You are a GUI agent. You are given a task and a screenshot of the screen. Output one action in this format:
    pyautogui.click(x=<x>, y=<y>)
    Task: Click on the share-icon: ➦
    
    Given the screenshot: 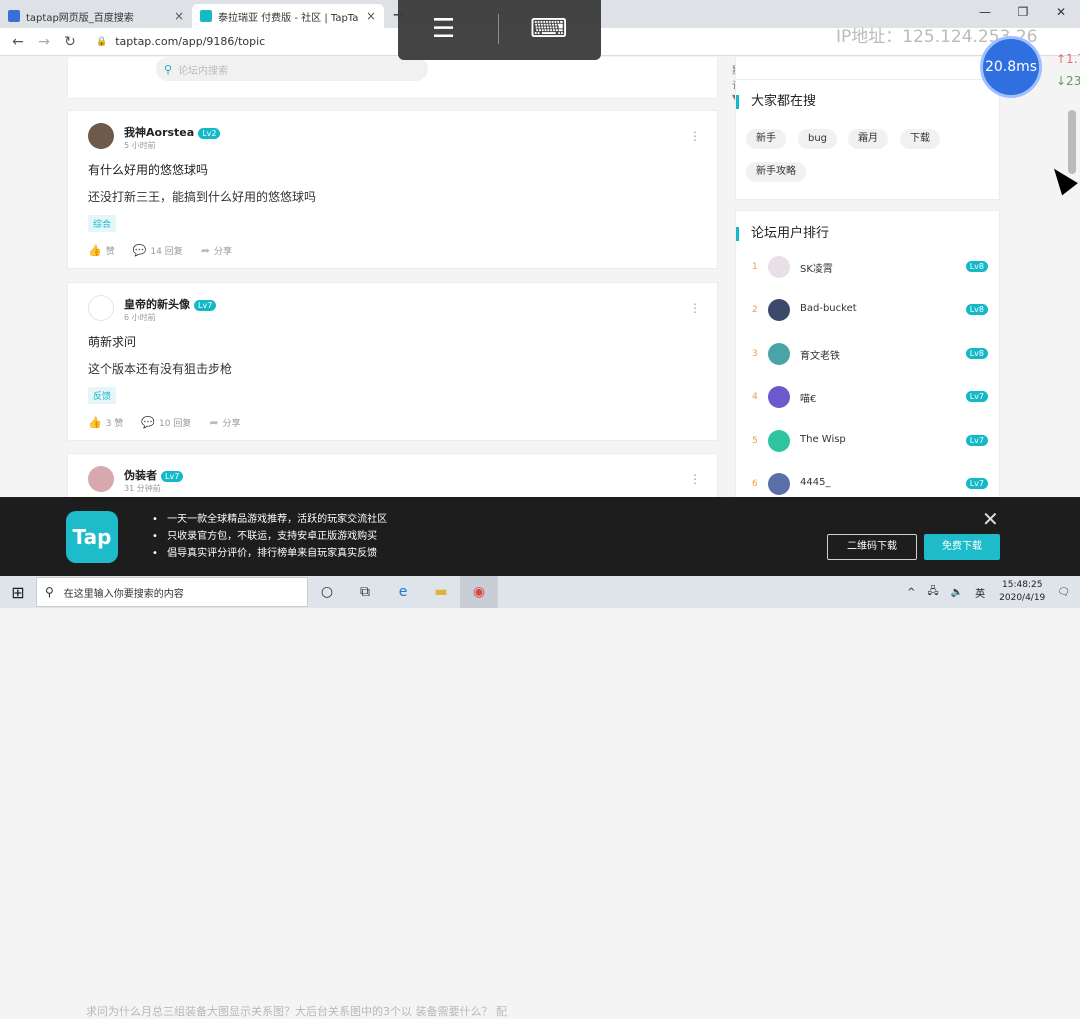 What is the action you would take?
    pyautogui.click(x=214, y=422)
    